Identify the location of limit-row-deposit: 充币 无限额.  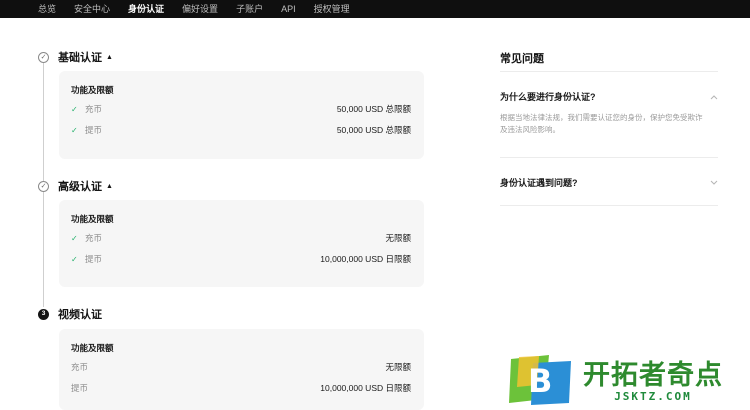
(241, 367).